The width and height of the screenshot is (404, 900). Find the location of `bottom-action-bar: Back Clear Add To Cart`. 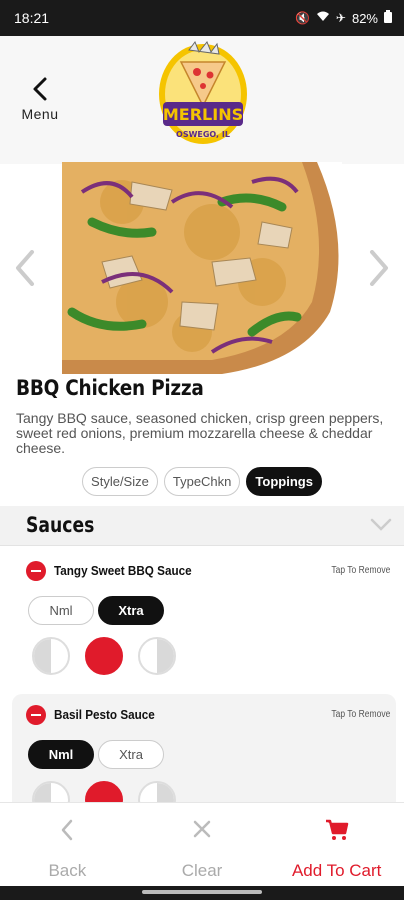

bottom-action-bar: Back Clear Add To Cart is located at coordinates (202, 844).